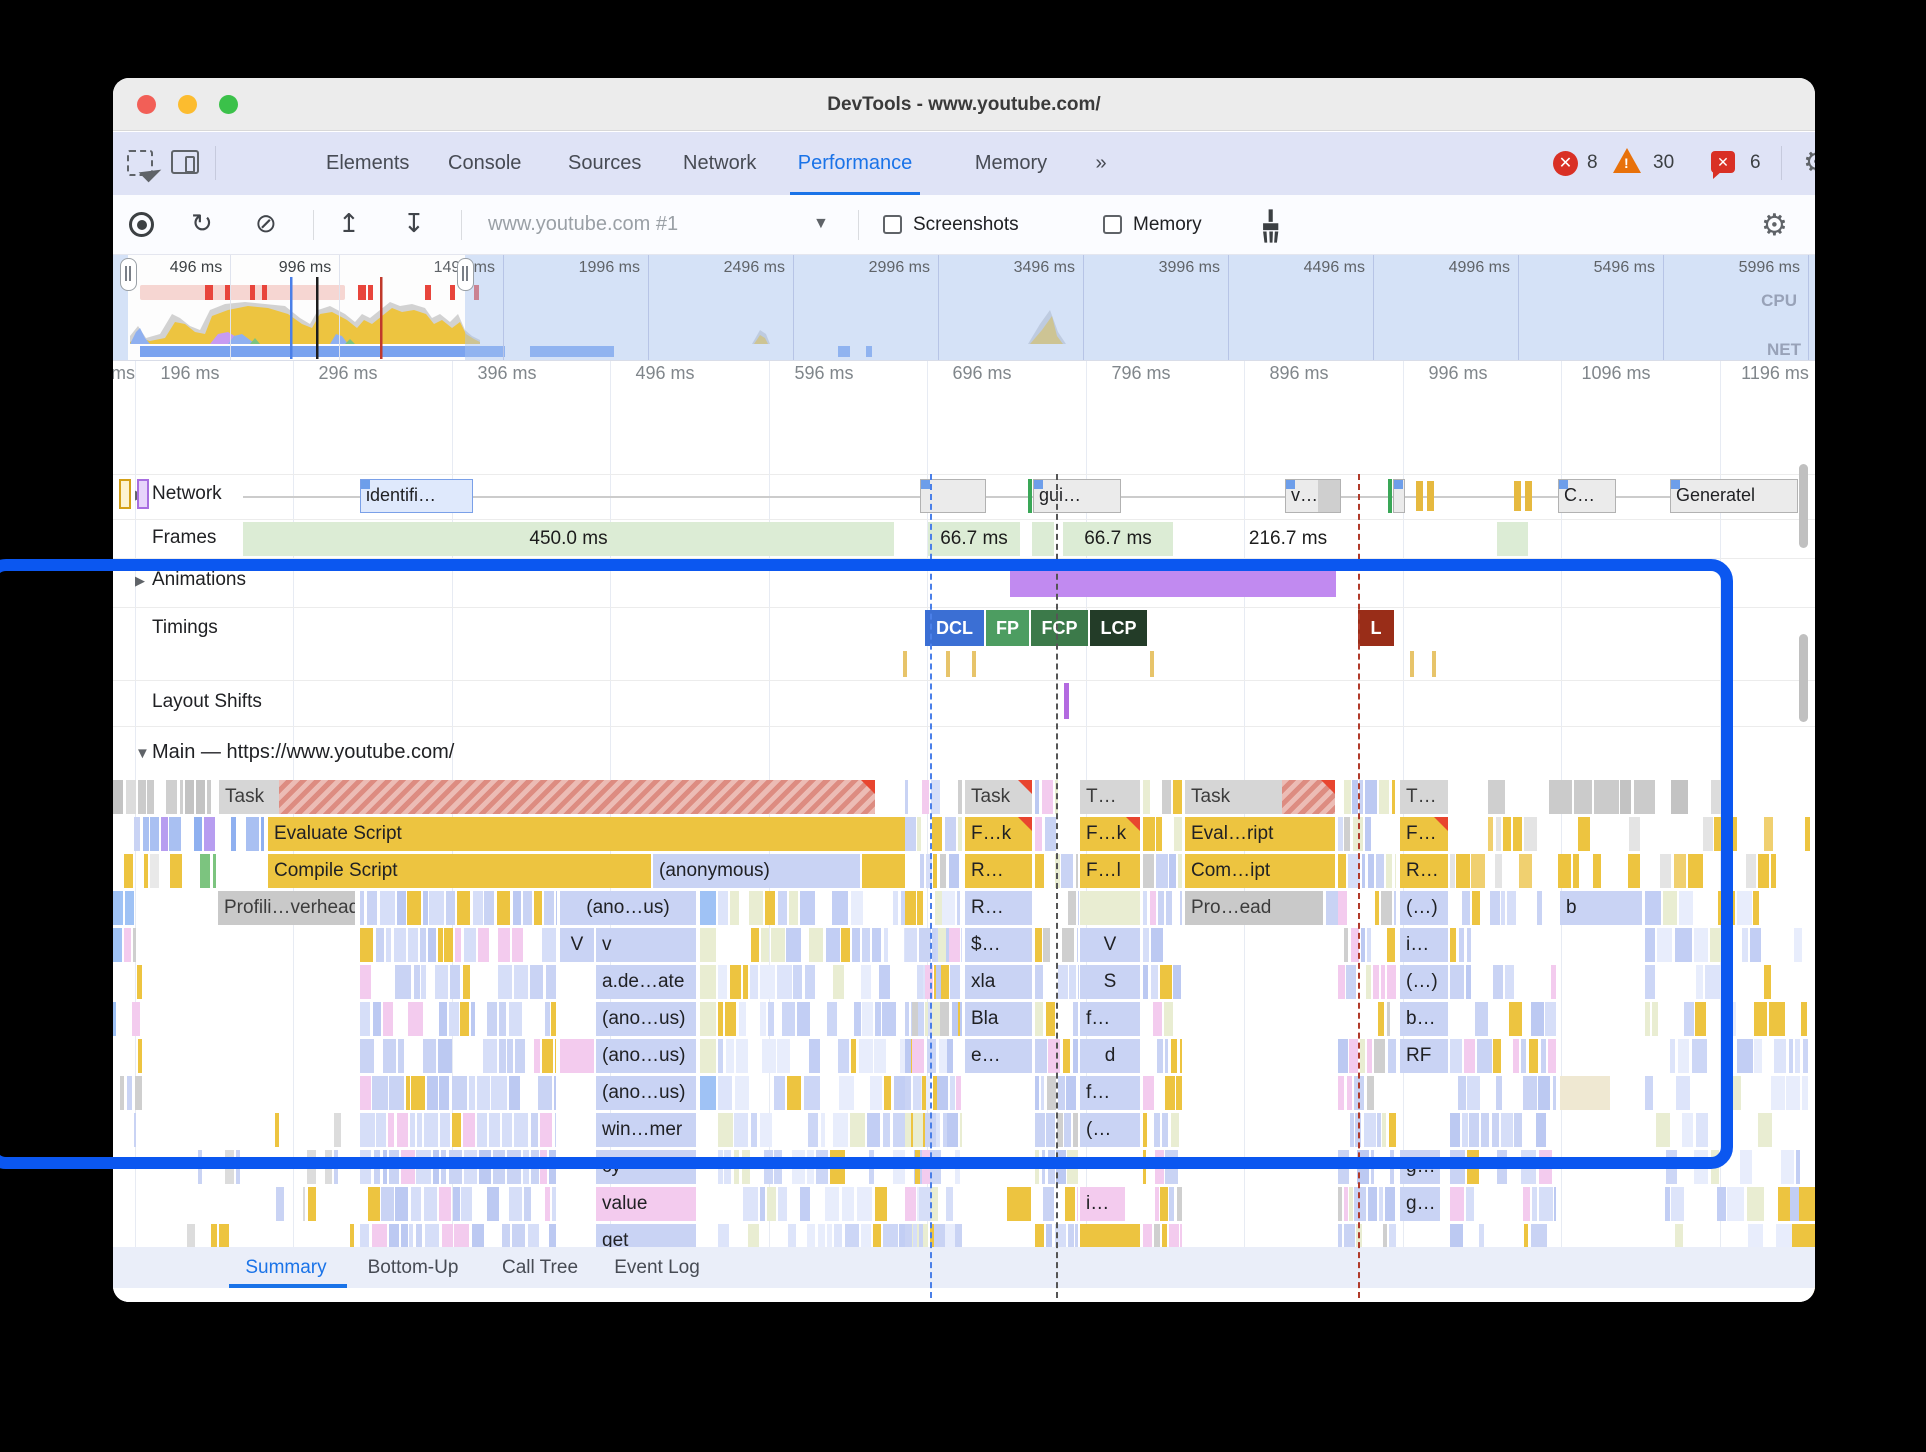 The width and height of the screenshot is (1926, 1452). I want to click on reload-and-record-button: ↻, so click(202, 223).